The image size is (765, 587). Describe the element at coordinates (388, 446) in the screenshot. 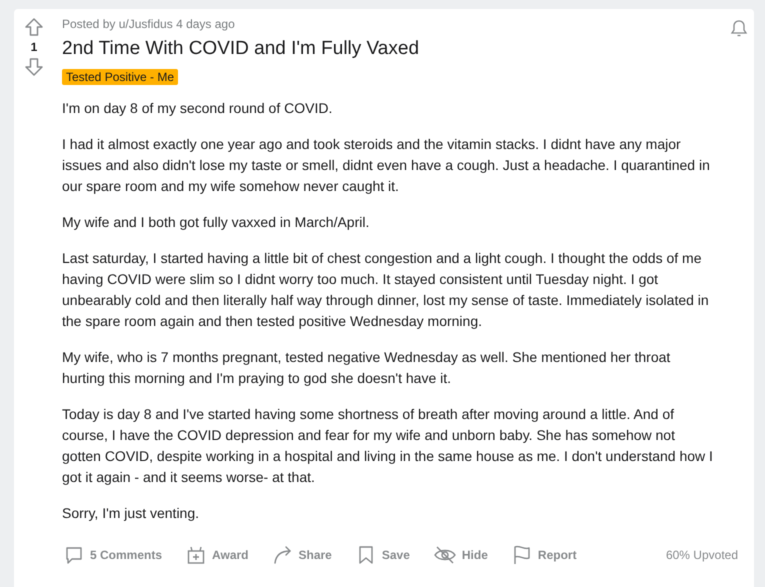

I see `post-paragraph: Today is day 8 and I've started having some shortness of breath after moving around a little. And of course, I have the COVID depression and fear for my wife and unborn baby. She has somehow not gotten COVID, despite working in a hospital and living in the same house as me. I don't understand how I got it again - and it seems worse- at that.` at that location.